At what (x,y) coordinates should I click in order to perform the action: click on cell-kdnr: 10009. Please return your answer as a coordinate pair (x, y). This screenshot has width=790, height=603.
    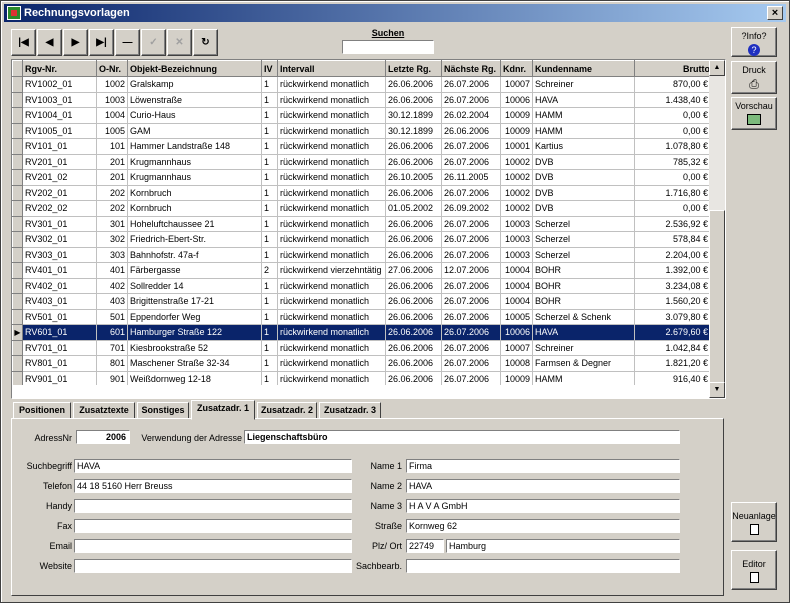
    Looking at the image, I should click on (516, 115).